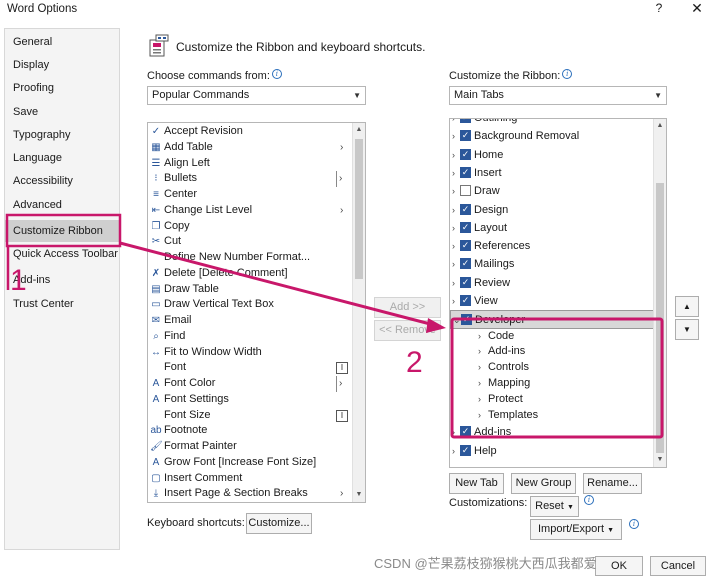 The width and height of the screenshot is (720, 582). I want to click on watermark: CSDN @芒果荔枝猕猴桃大西瓜我都爱, so click(485, 563).